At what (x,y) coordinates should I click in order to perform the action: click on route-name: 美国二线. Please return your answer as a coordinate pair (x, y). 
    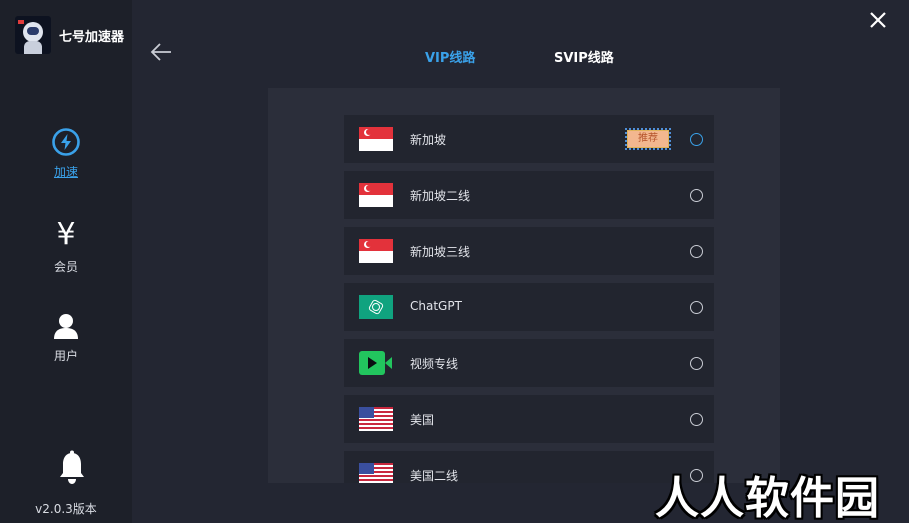
    Looking at the image, I should click on (434, 476).